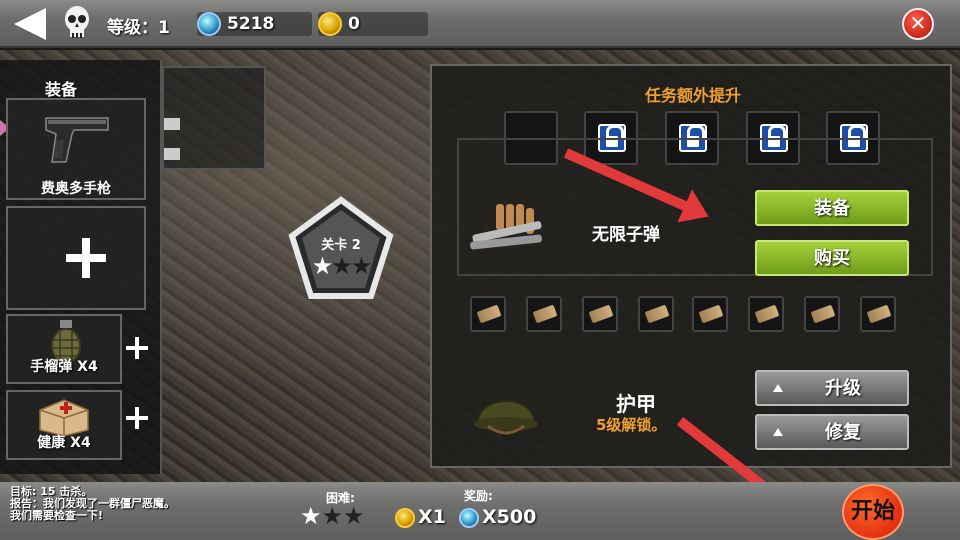  I want to click on reward-coins: X1, so click(432, 517).